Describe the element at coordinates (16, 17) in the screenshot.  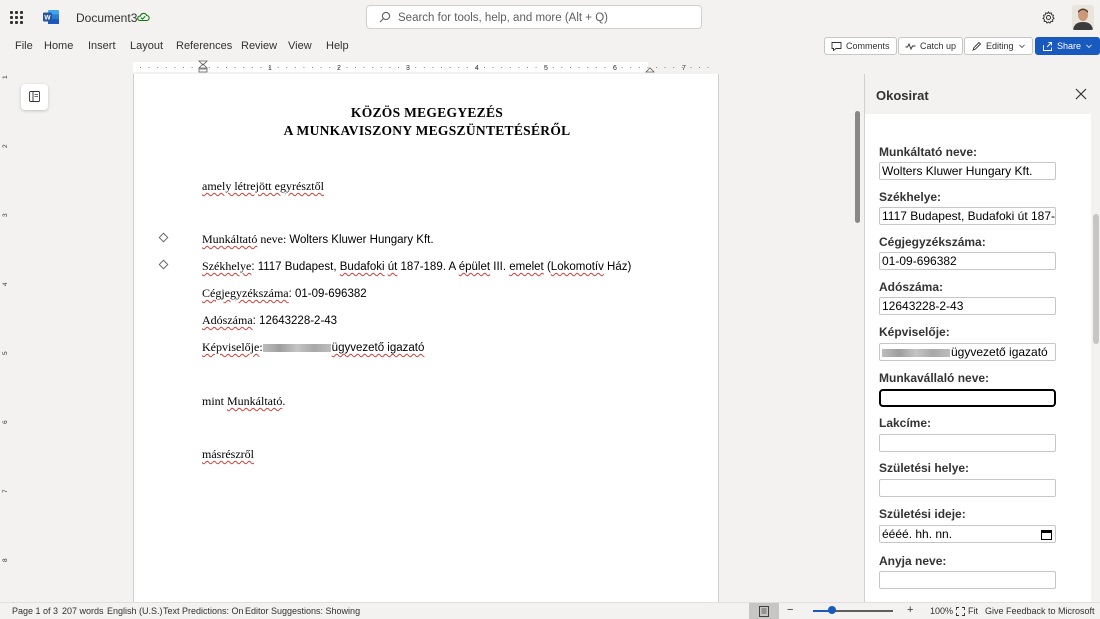
I see `app-launcher-icon` at that location.